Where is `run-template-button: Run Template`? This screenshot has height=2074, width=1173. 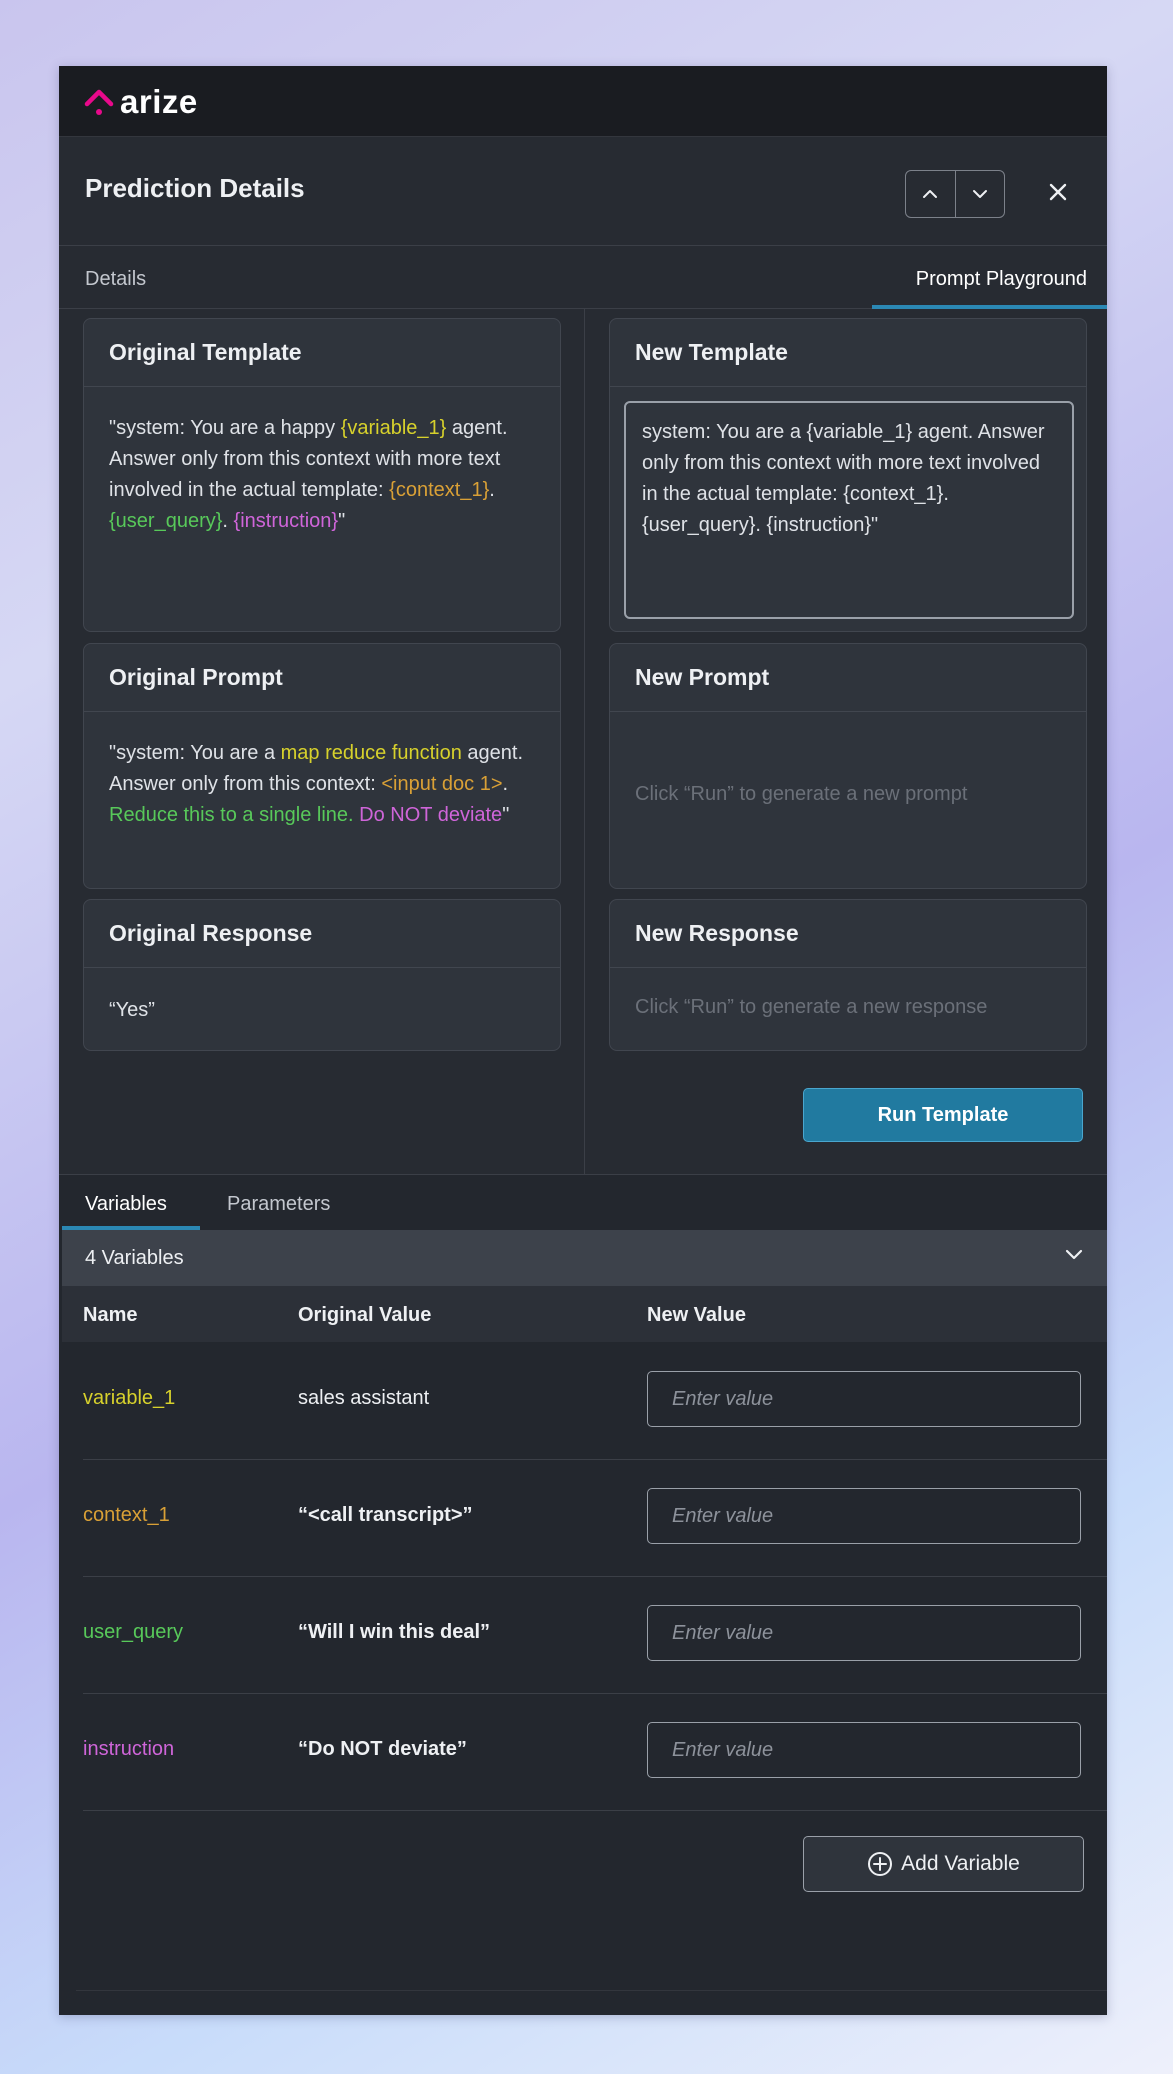 run-template-button: Run Template is located at coordinates (943, 1115).